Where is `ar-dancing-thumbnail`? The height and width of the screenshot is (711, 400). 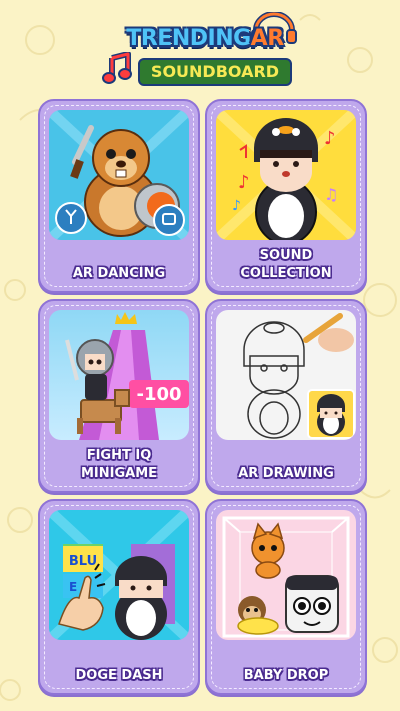 ar-dancing-thumbnail is located at coordinates (119, 175).